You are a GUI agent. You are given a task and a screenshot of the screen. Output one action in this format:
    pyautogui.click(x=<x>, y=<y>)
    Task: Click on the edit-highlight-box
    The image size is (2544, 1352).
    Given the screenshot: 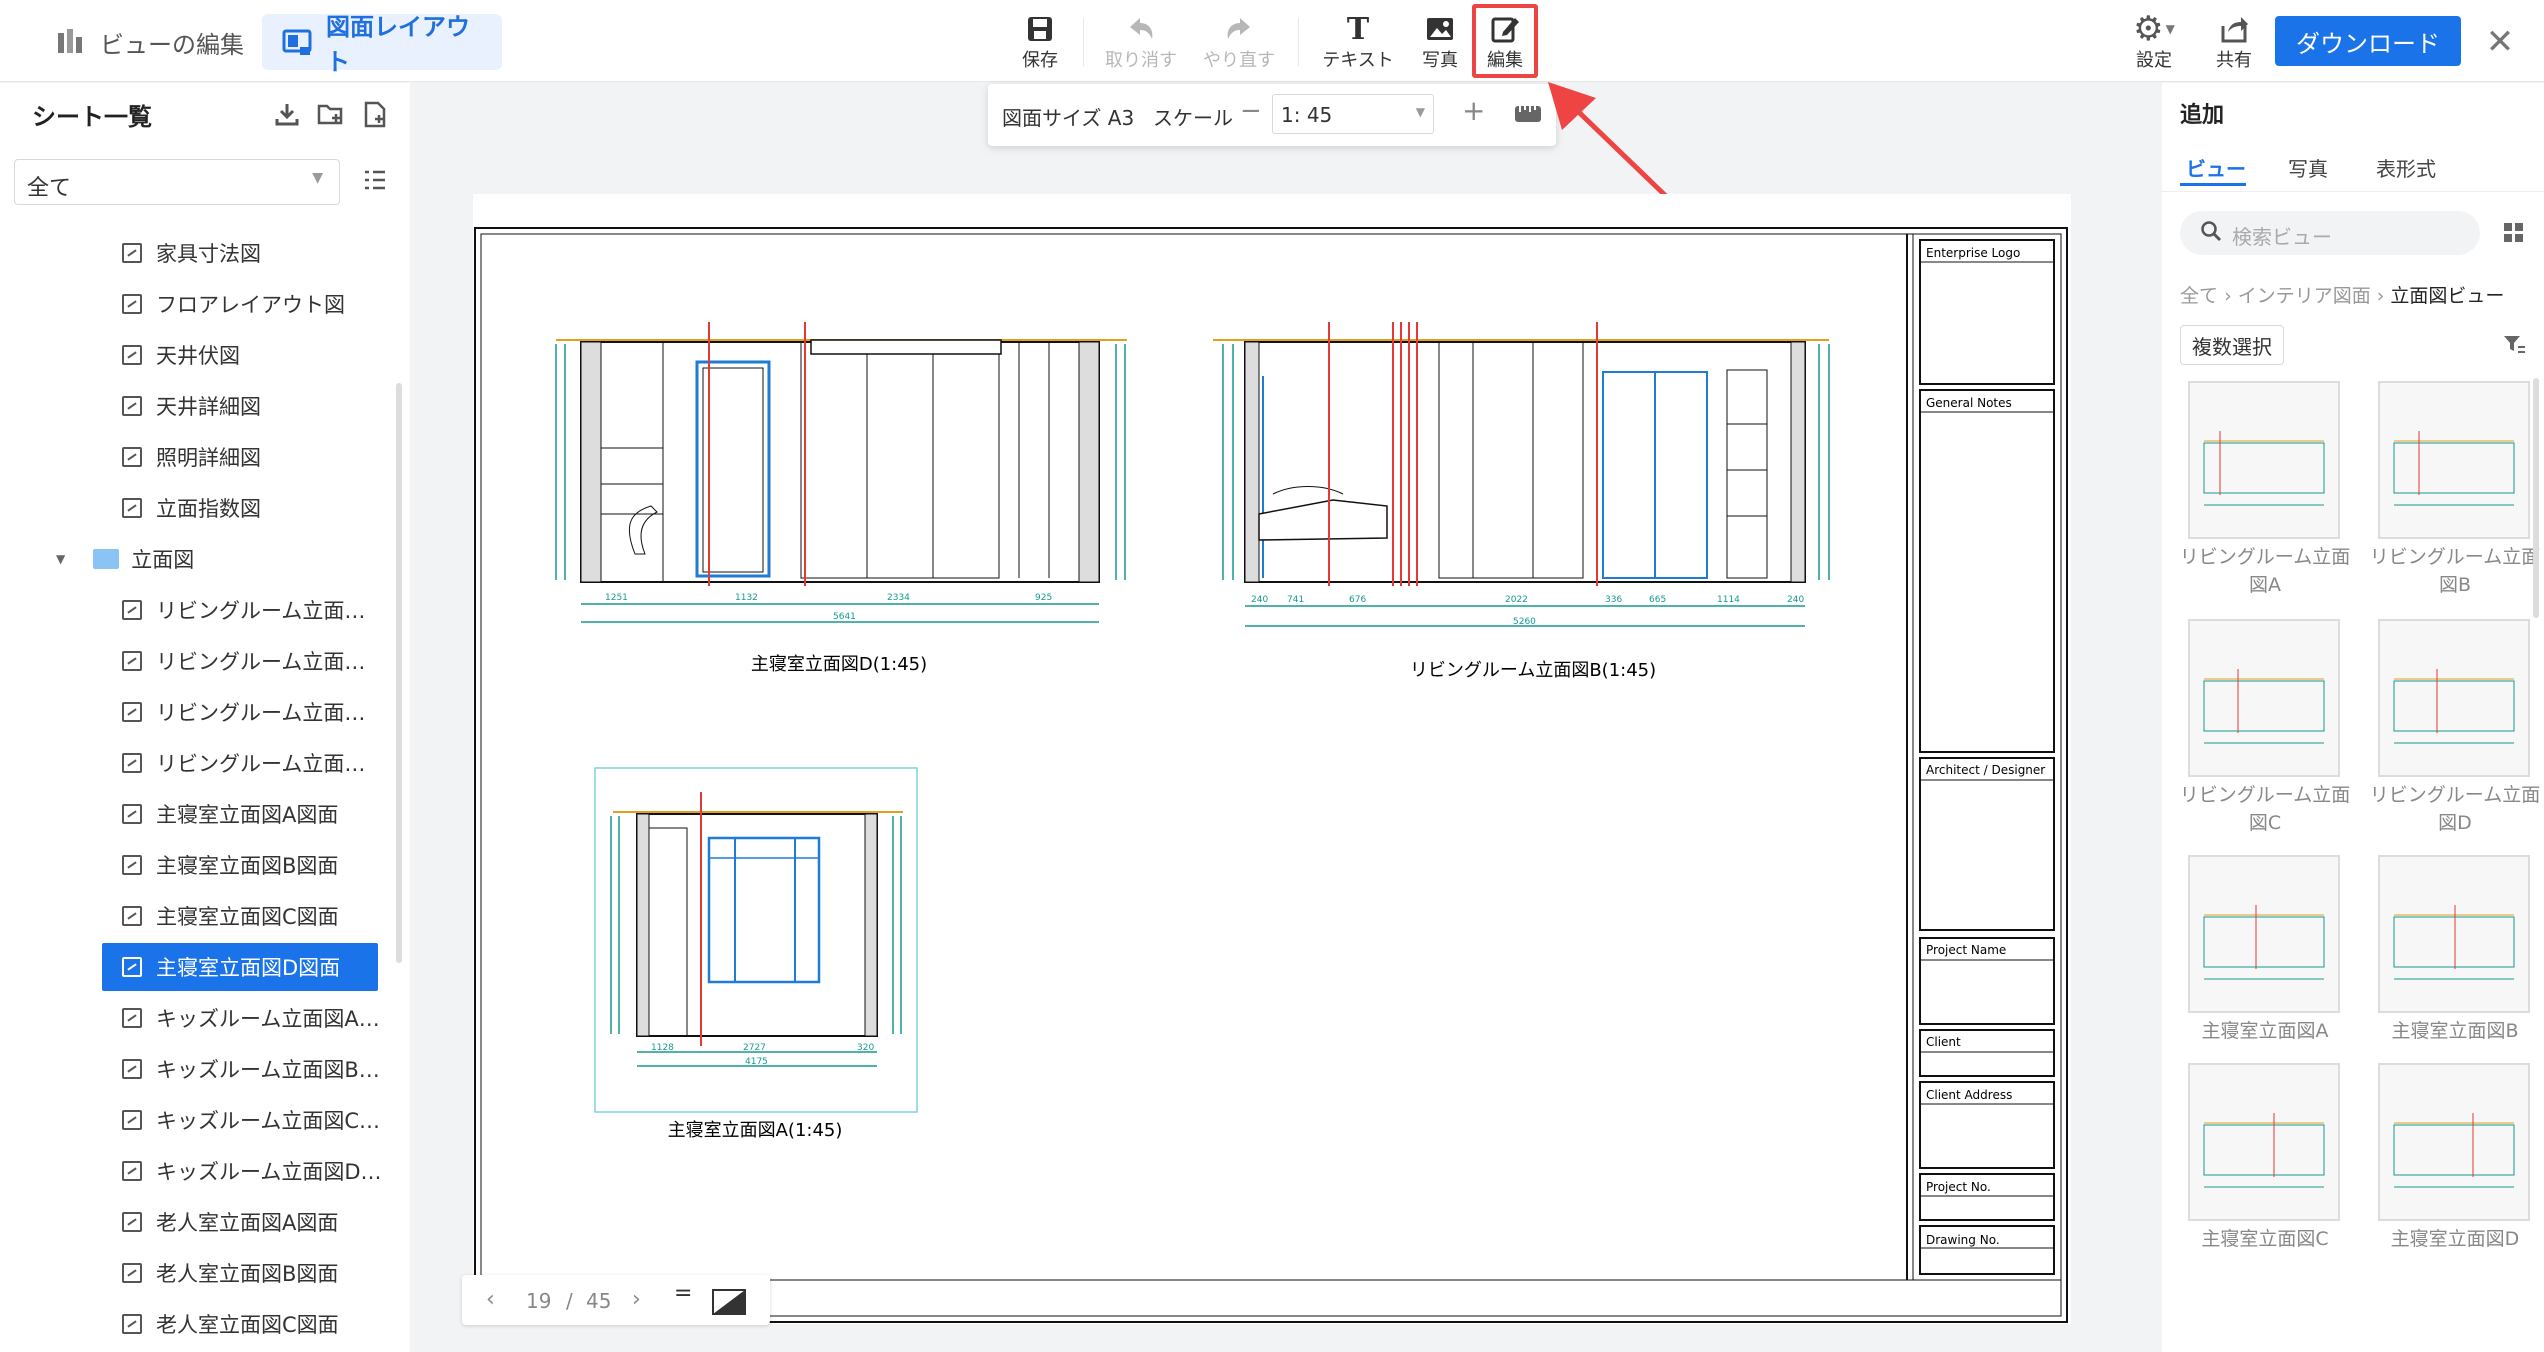 What is the action you would take?
    pyautogui.click(x=1505, y=41)
    